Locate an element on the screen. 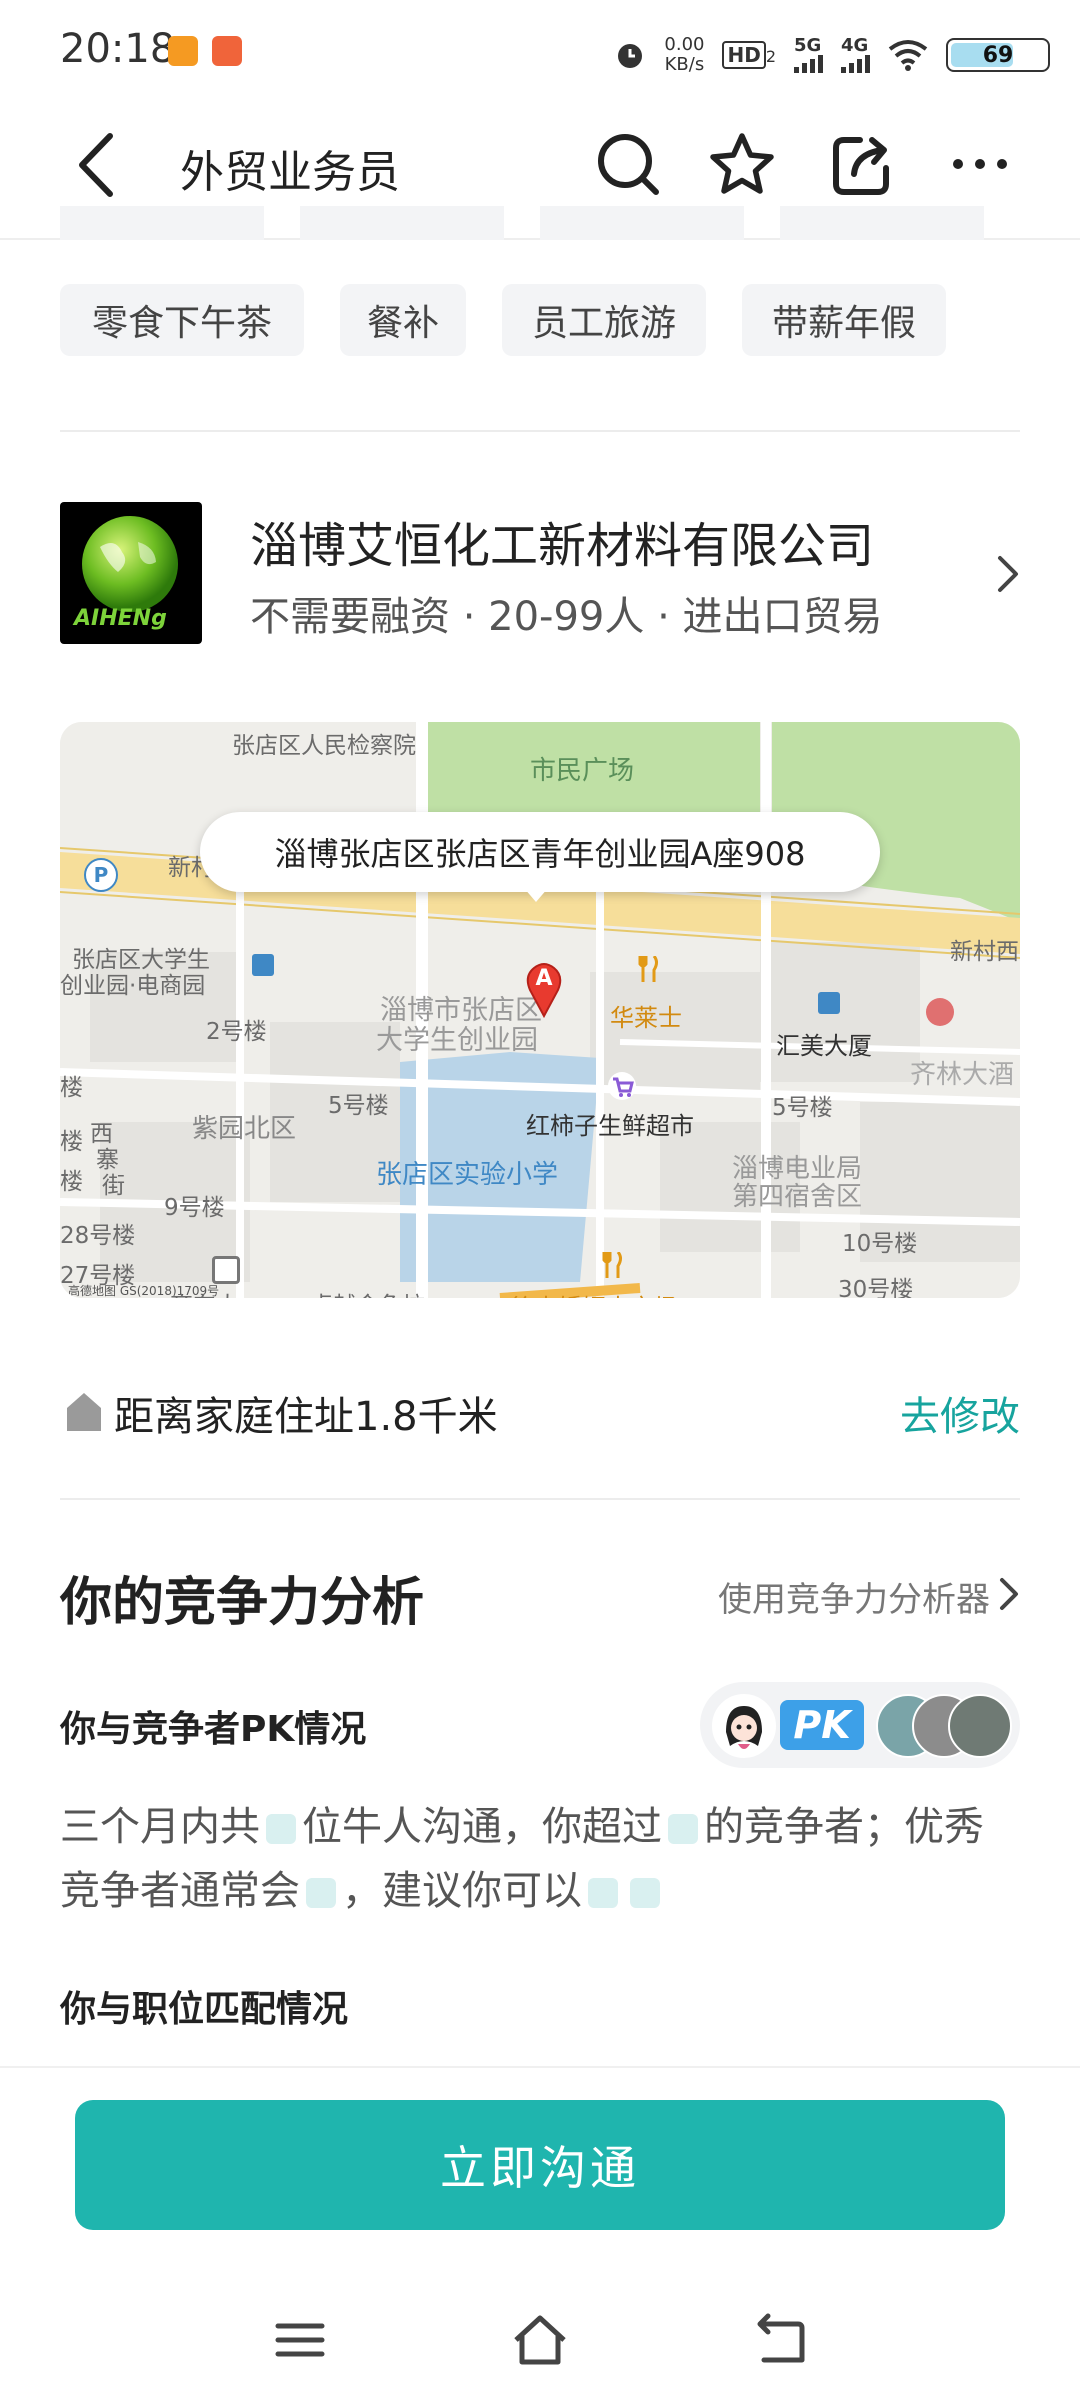  status-icons: 0.00 KB/s HD 2 5G 4G 69 is located at coordinates (832, 55).